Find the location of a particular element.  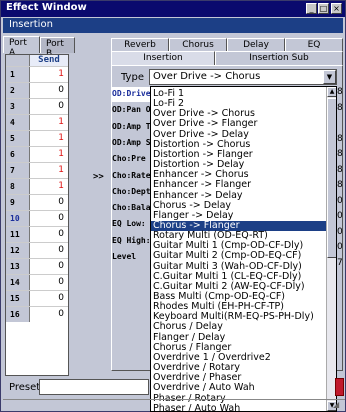

dropdown-option: Over Drive -> Flanger is located at coordinates (238, 124).